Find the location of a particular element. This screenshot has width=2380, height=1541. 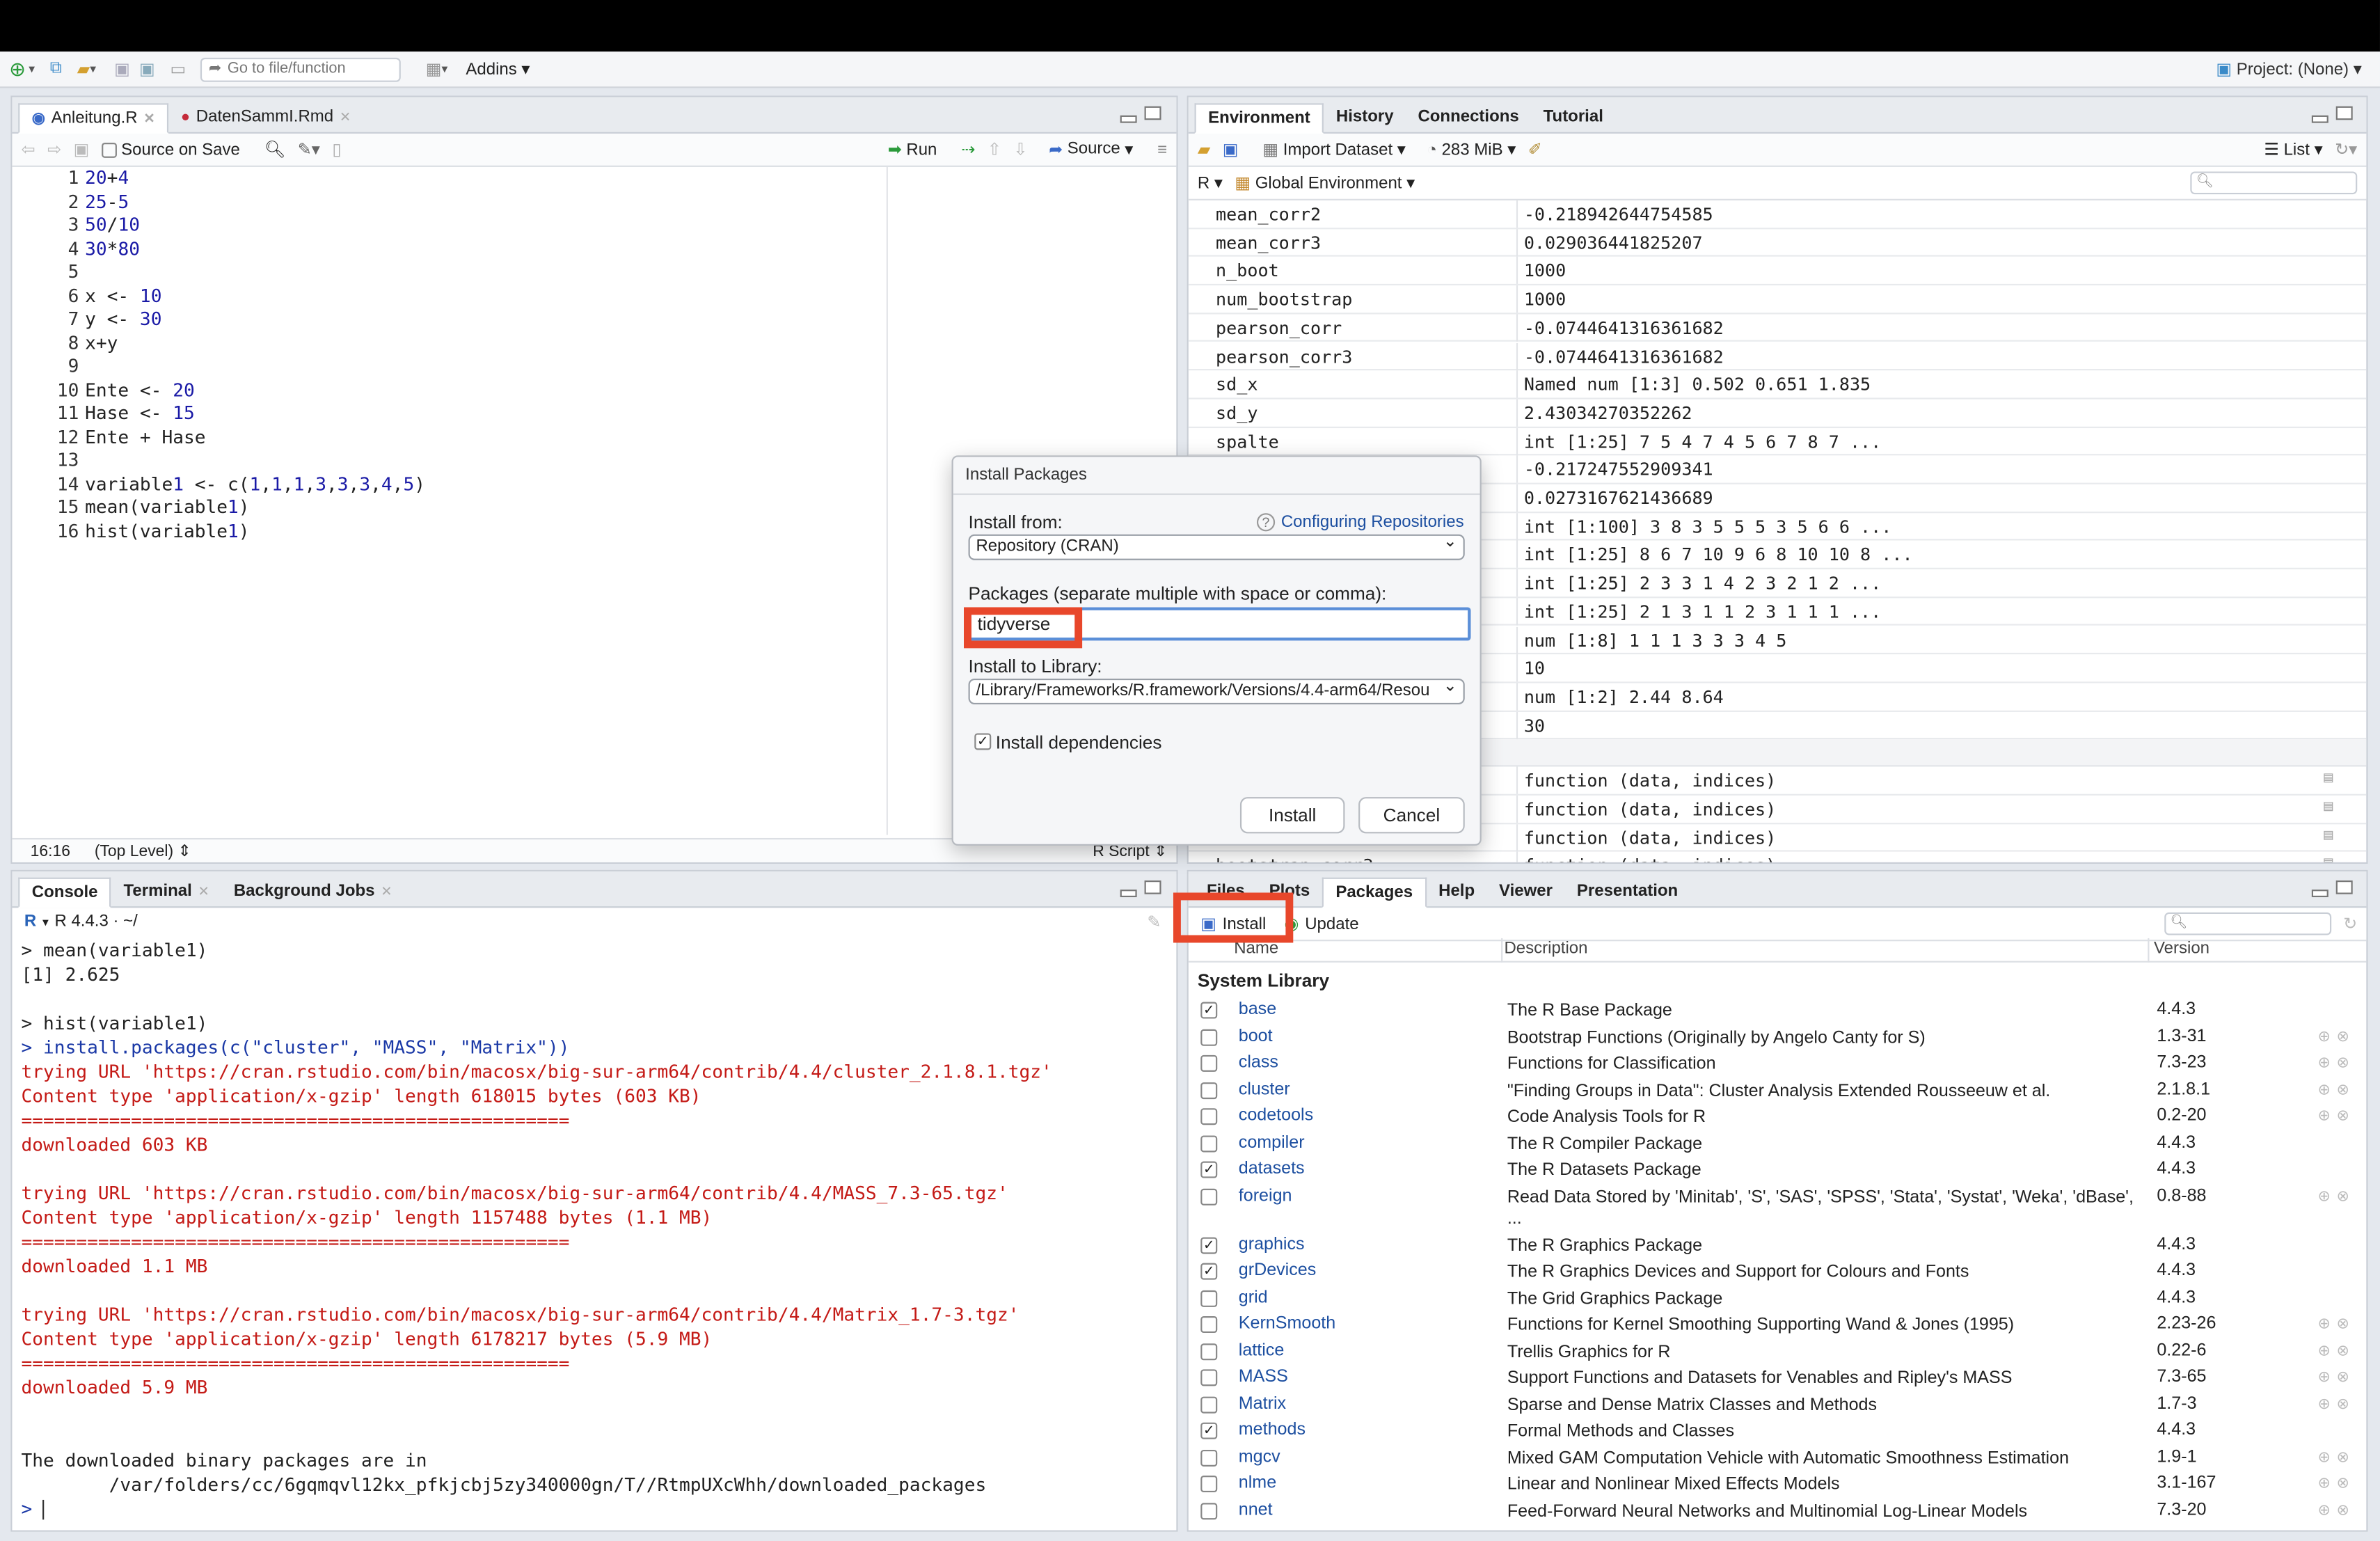

list-mode-selector: ☰ List ▾ is located at coordinates (2293, 149).